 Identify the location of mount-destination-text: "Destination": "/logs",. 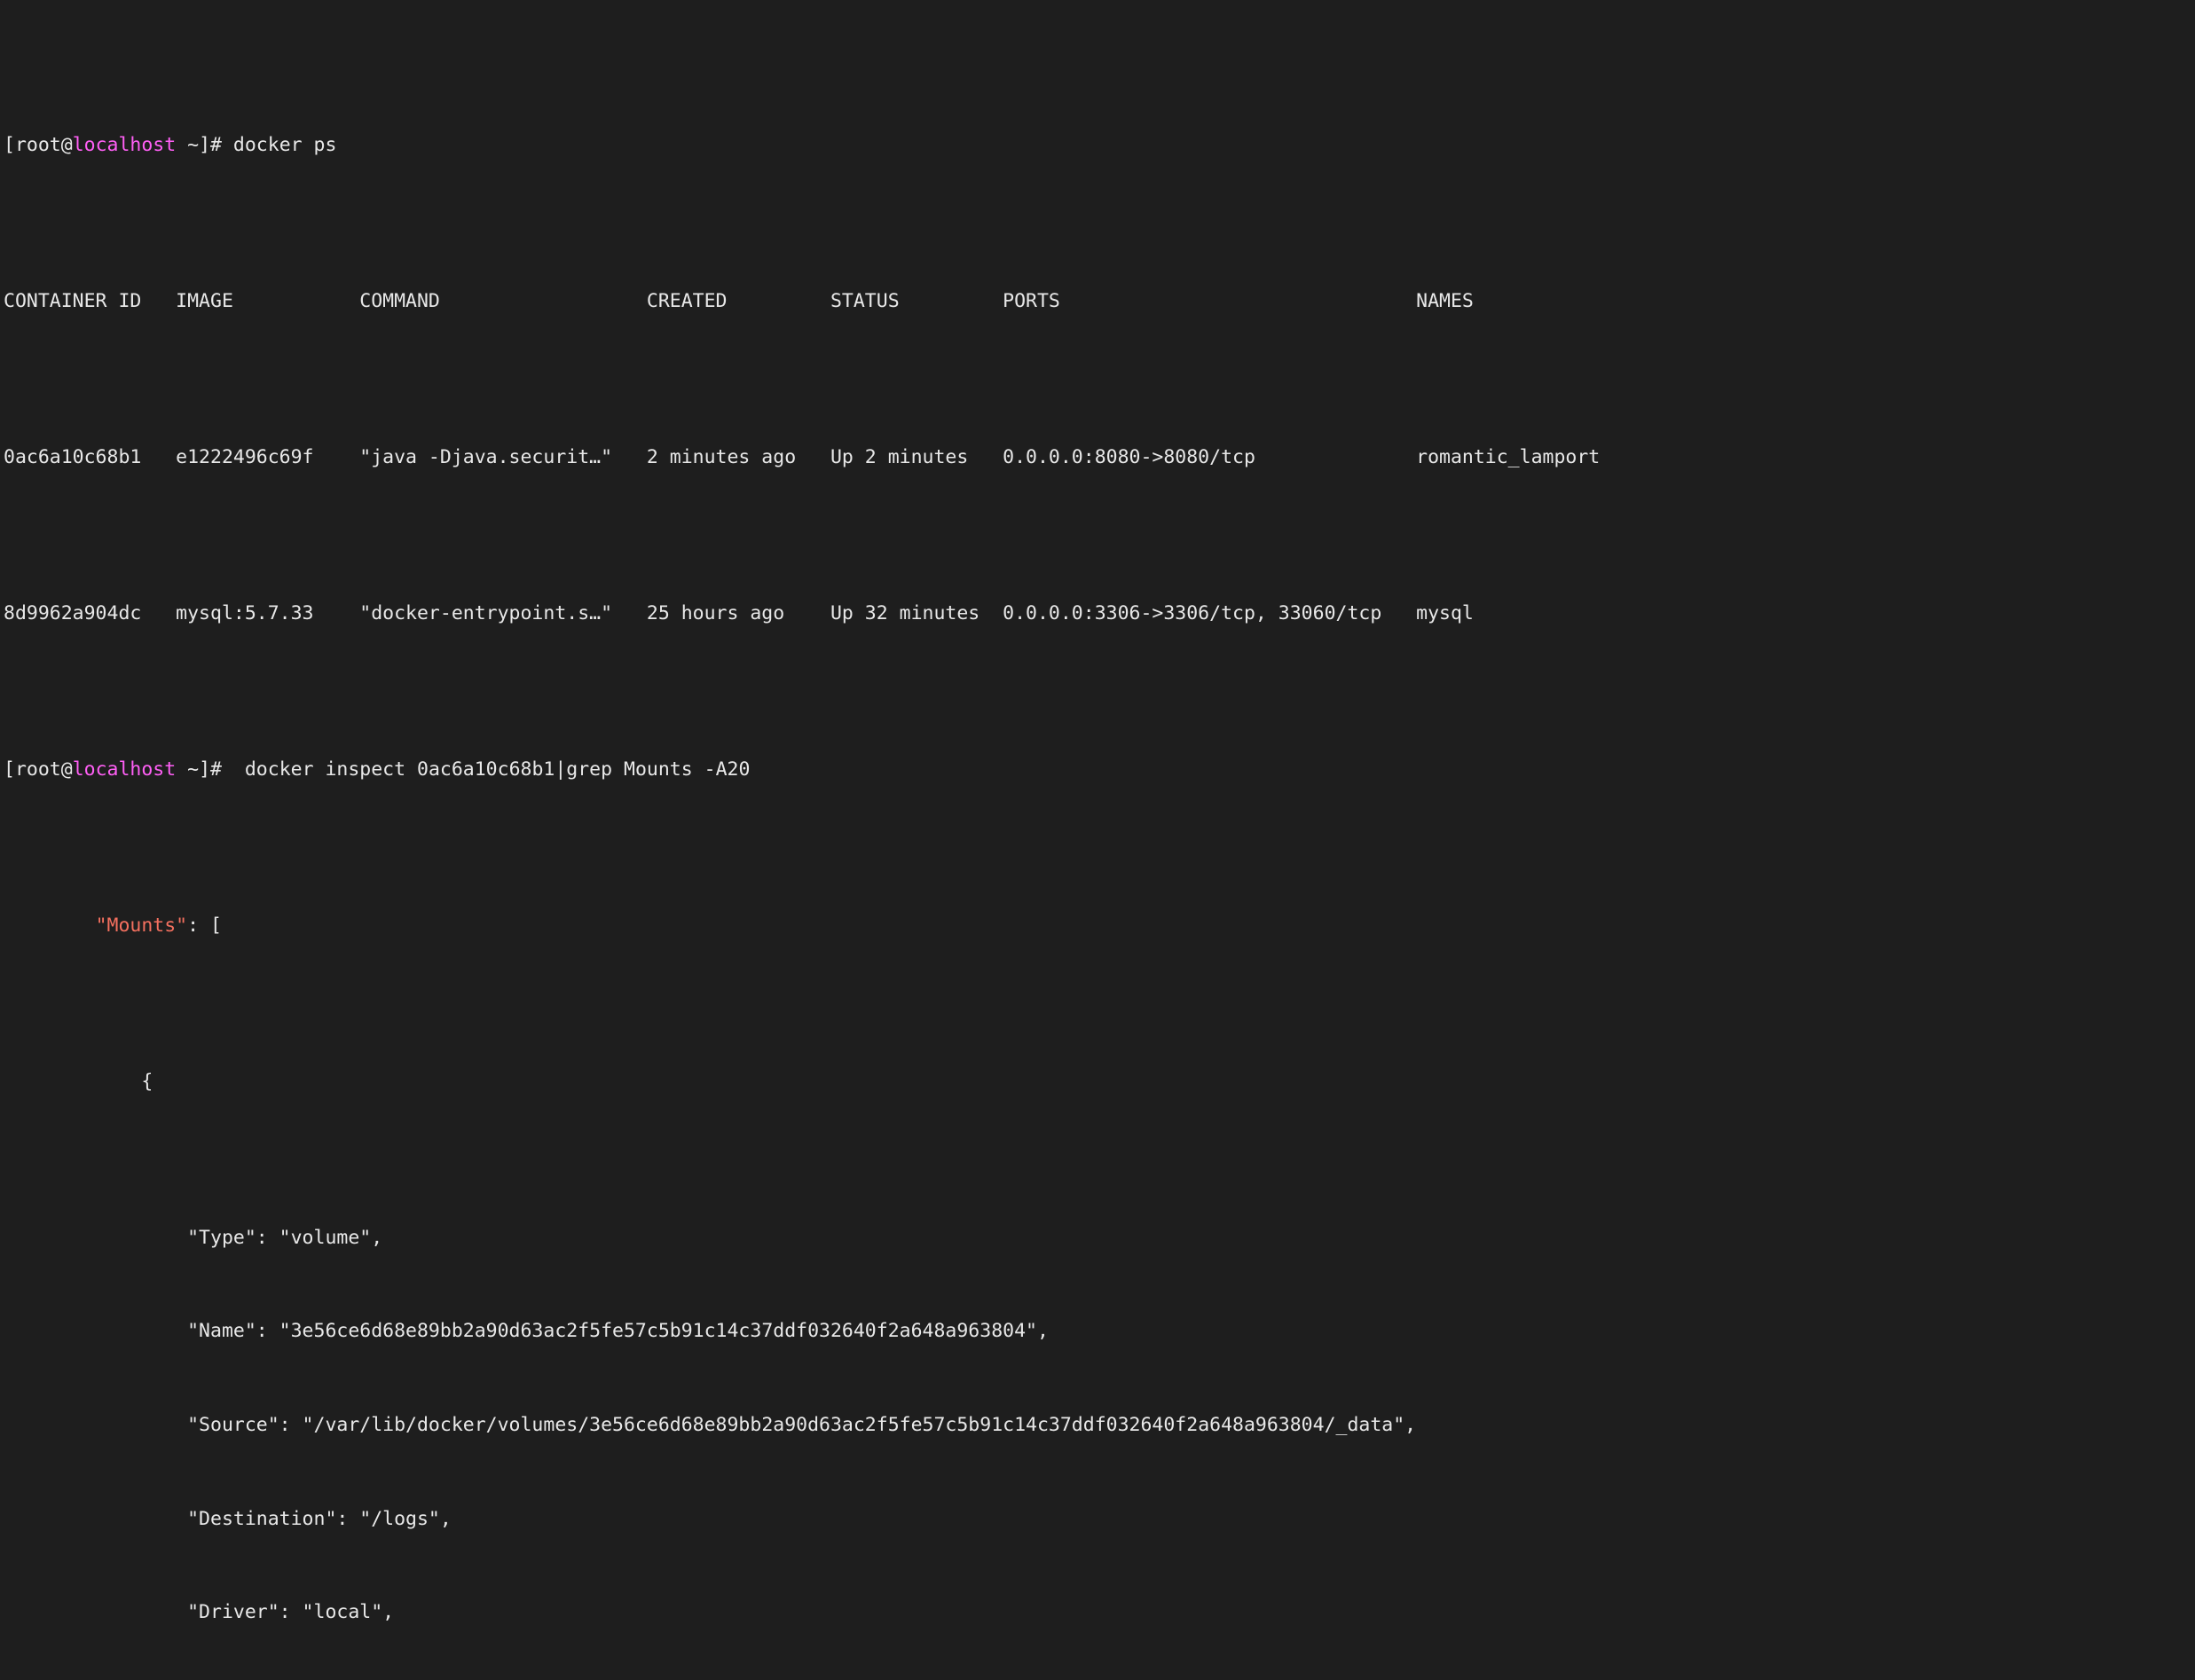
(319, 1518).